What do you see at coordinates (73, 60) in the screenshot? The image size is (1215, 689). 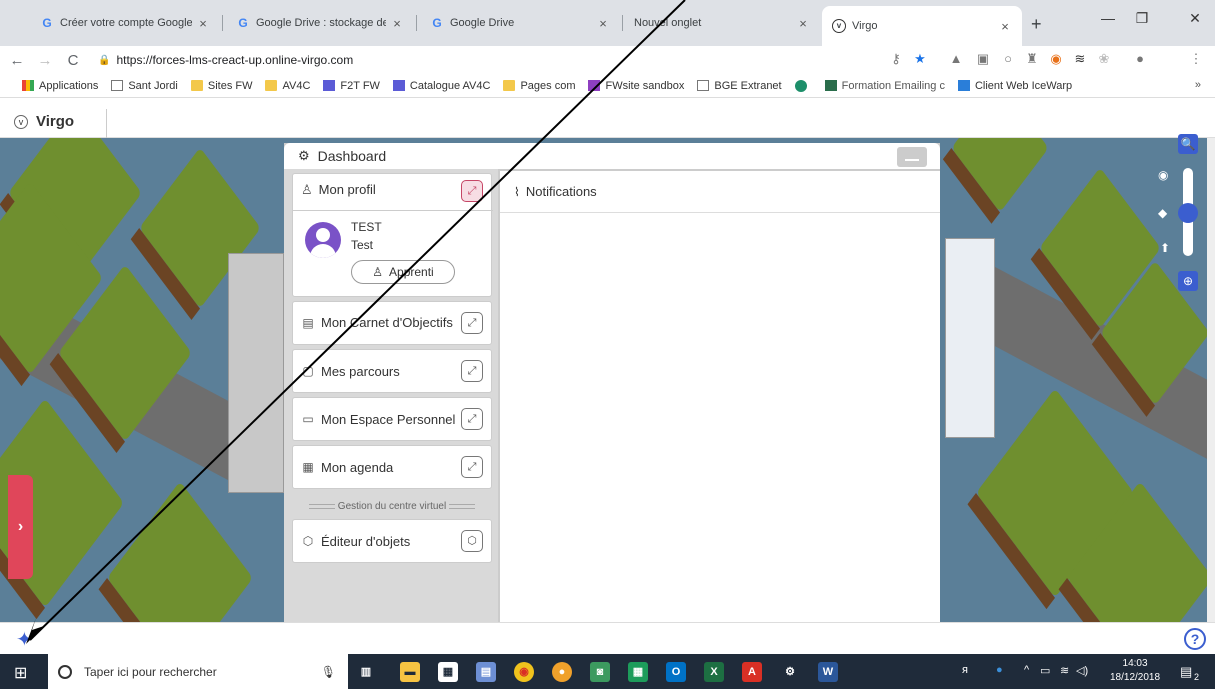 I see `reload-icon: C` at bounding box center [73, 60].